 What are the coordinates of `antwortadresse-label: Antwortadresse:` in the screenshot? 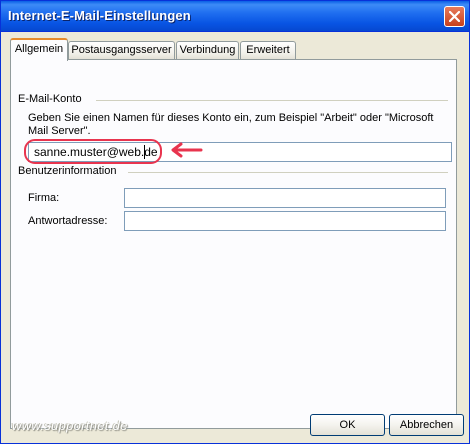 It's located at (68, 221).